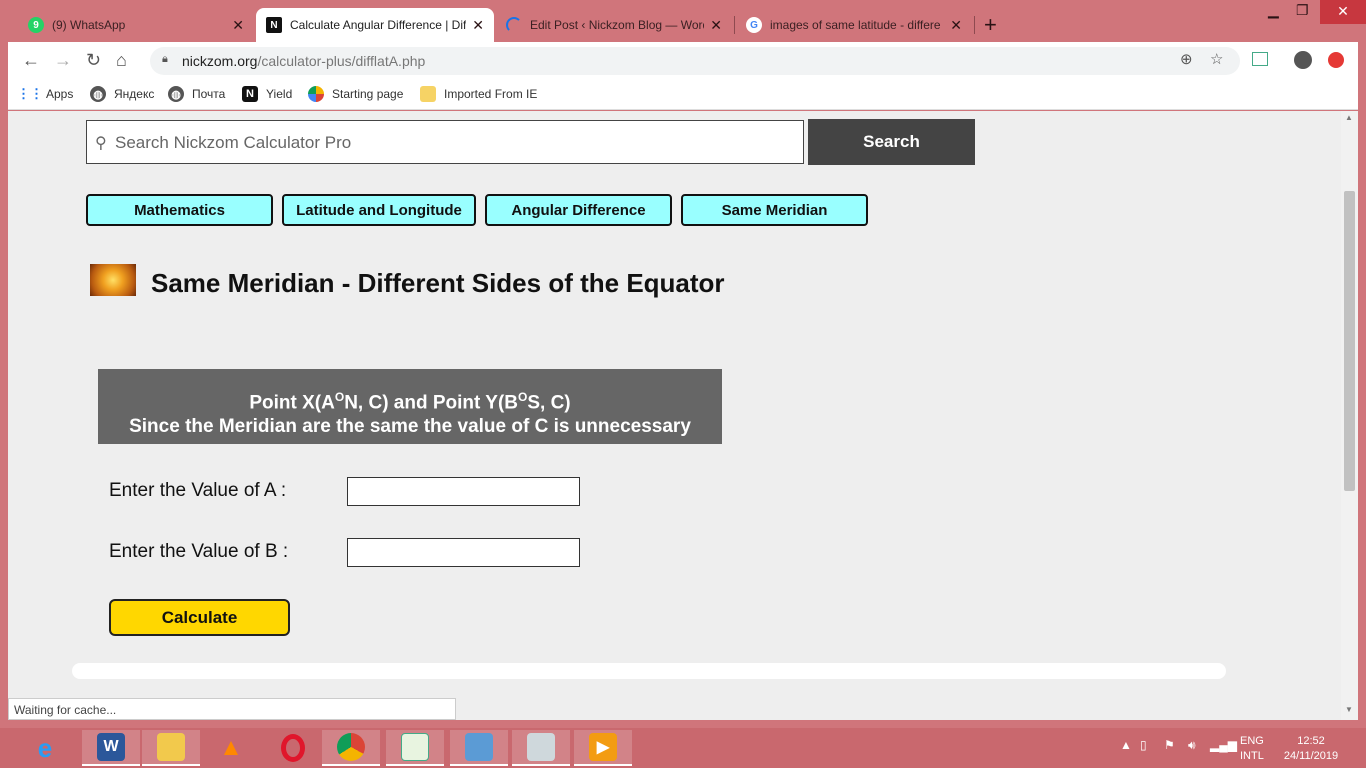  What do you see at coordinates (1260, 59) in the screenshot?
I see `extension-icon` at bounding box center [1260, 59].